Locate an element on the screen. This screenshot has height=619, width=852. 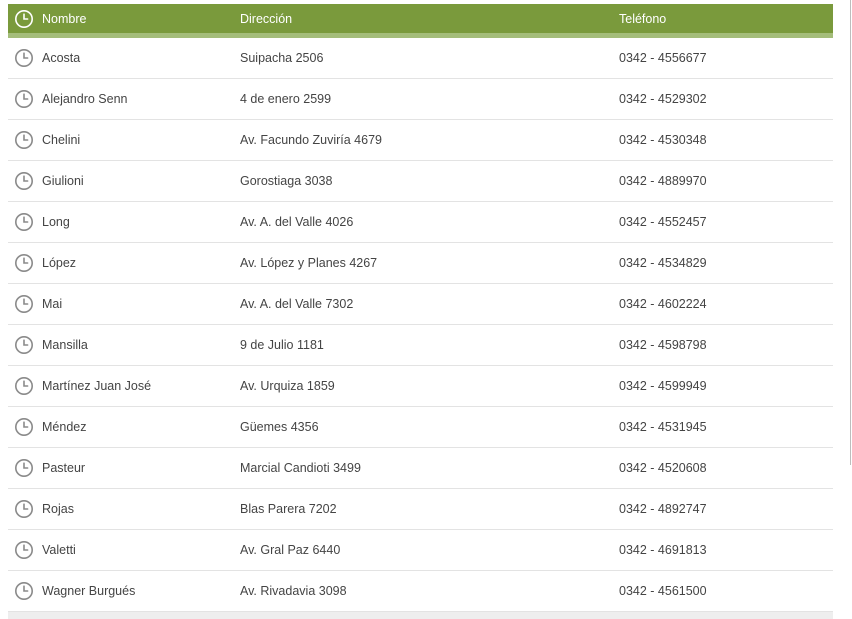
pharmacy-name: Méndez is located at coordinates (64, 427).